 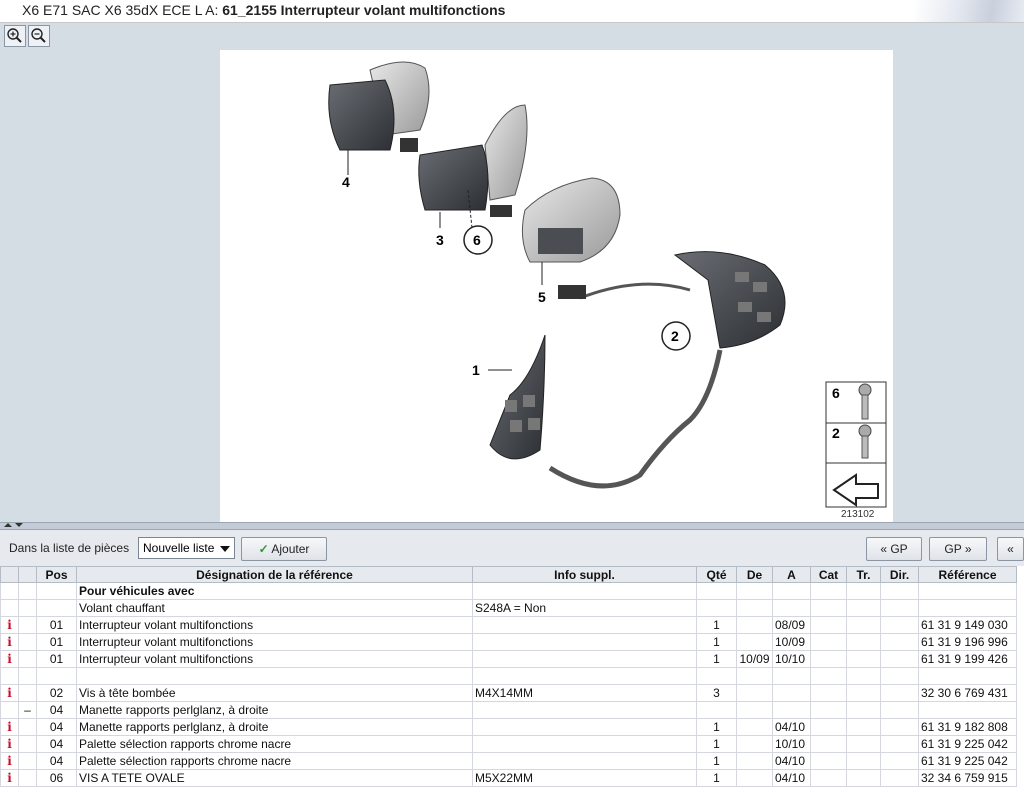 What do you see at coordinates (716, 693) in the screenshot?
I see `cell-qte: 3` at bounding box center [716, 693].